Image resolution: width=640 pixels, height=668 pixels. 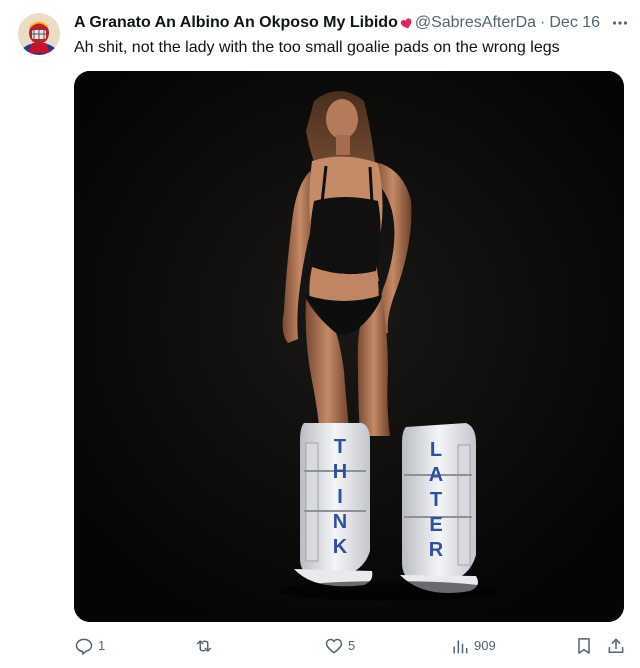 What do you see at coordinates (485, 645) in the screenshot?
I see `views-count: 909` at bounding box center [485, 645].